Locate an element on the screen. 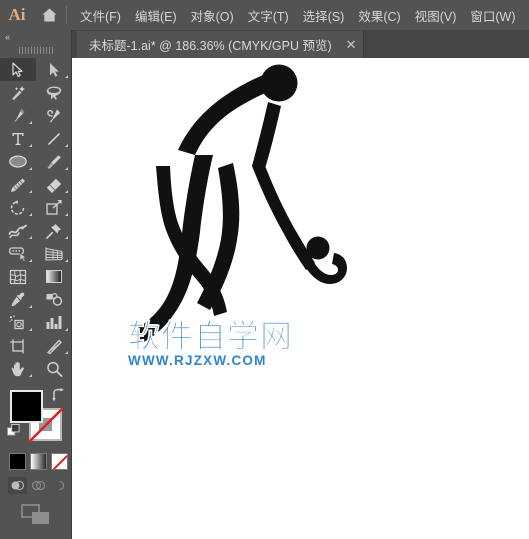  tool-free-transform is located at coordinates (54, 230).